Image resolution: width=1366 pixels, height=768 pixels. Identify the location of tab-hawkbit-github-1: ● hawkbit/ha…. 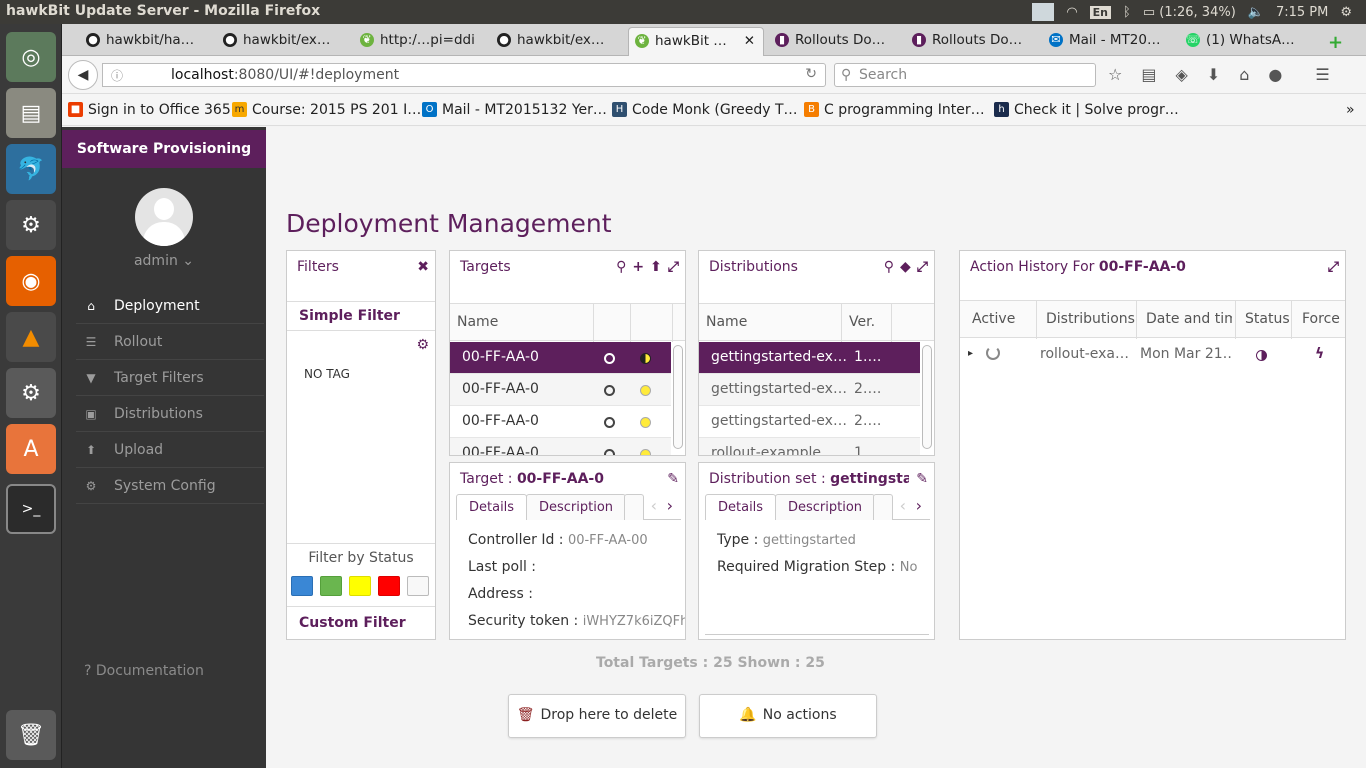
(146, 41).